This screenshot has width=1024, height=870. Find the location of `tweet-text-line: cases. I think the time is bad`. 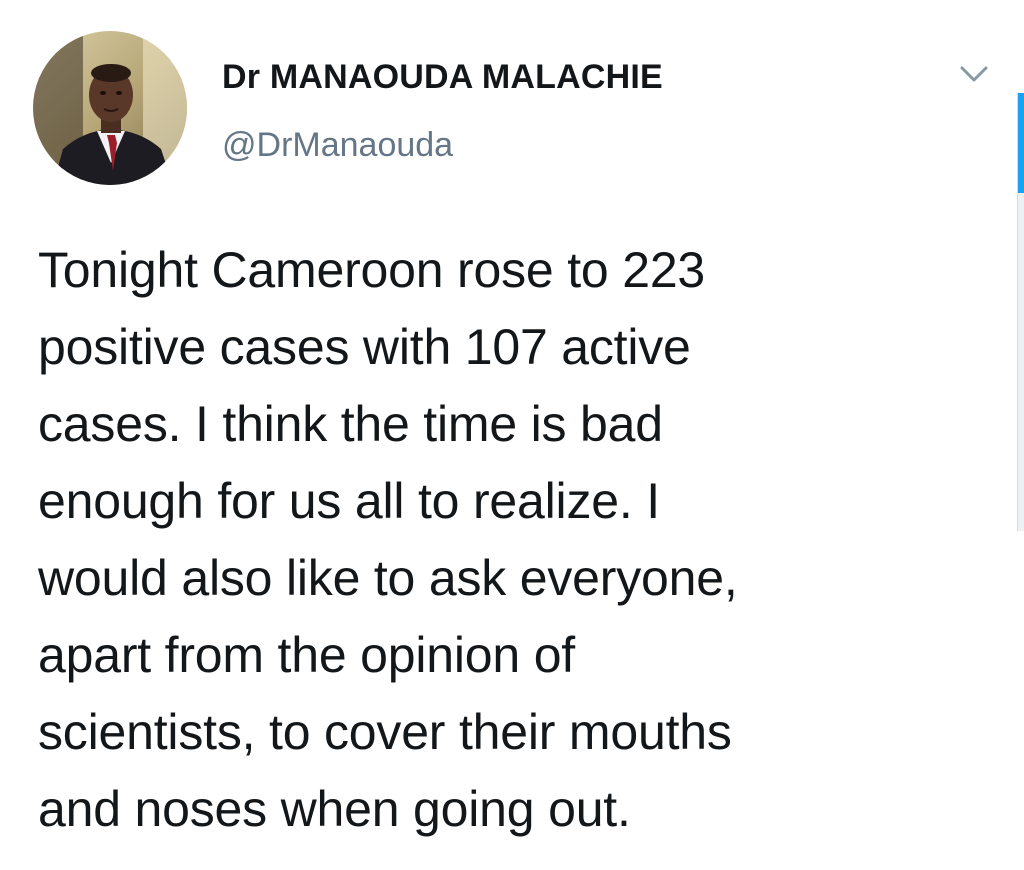

tweet-text-line: cases. I think the time is bad is located at coordinates (350, 424).